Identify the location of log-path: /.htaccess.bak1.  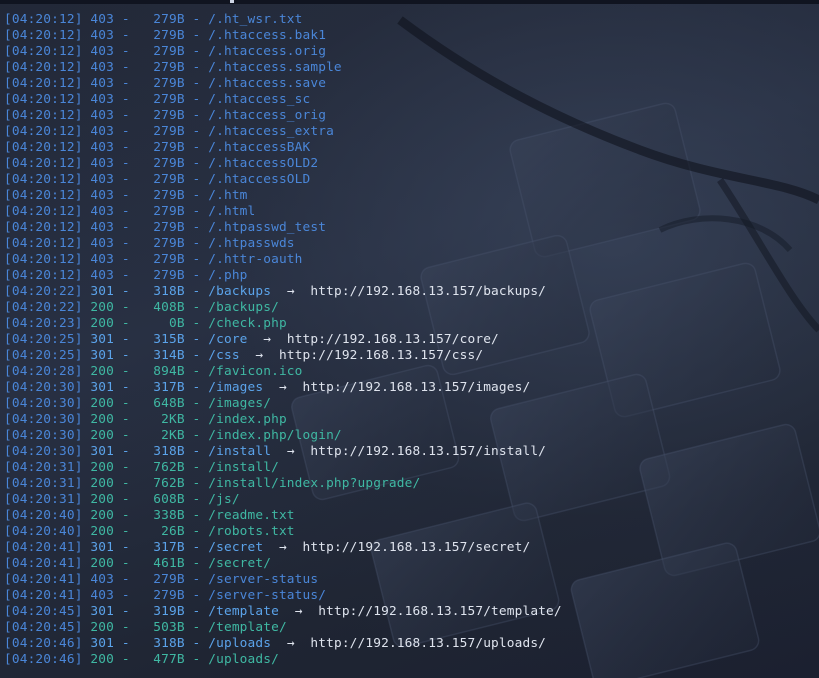
(267, 35).